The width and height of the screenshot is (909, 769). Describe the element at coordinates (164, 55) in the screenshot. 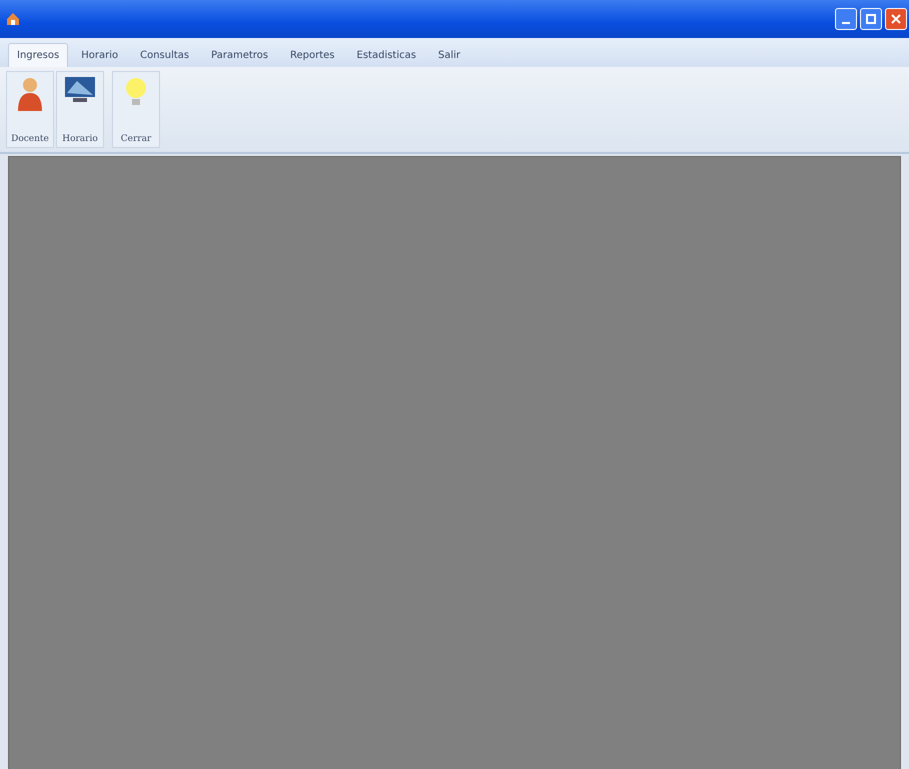

I see `menu-tab: Consultas` at that location.